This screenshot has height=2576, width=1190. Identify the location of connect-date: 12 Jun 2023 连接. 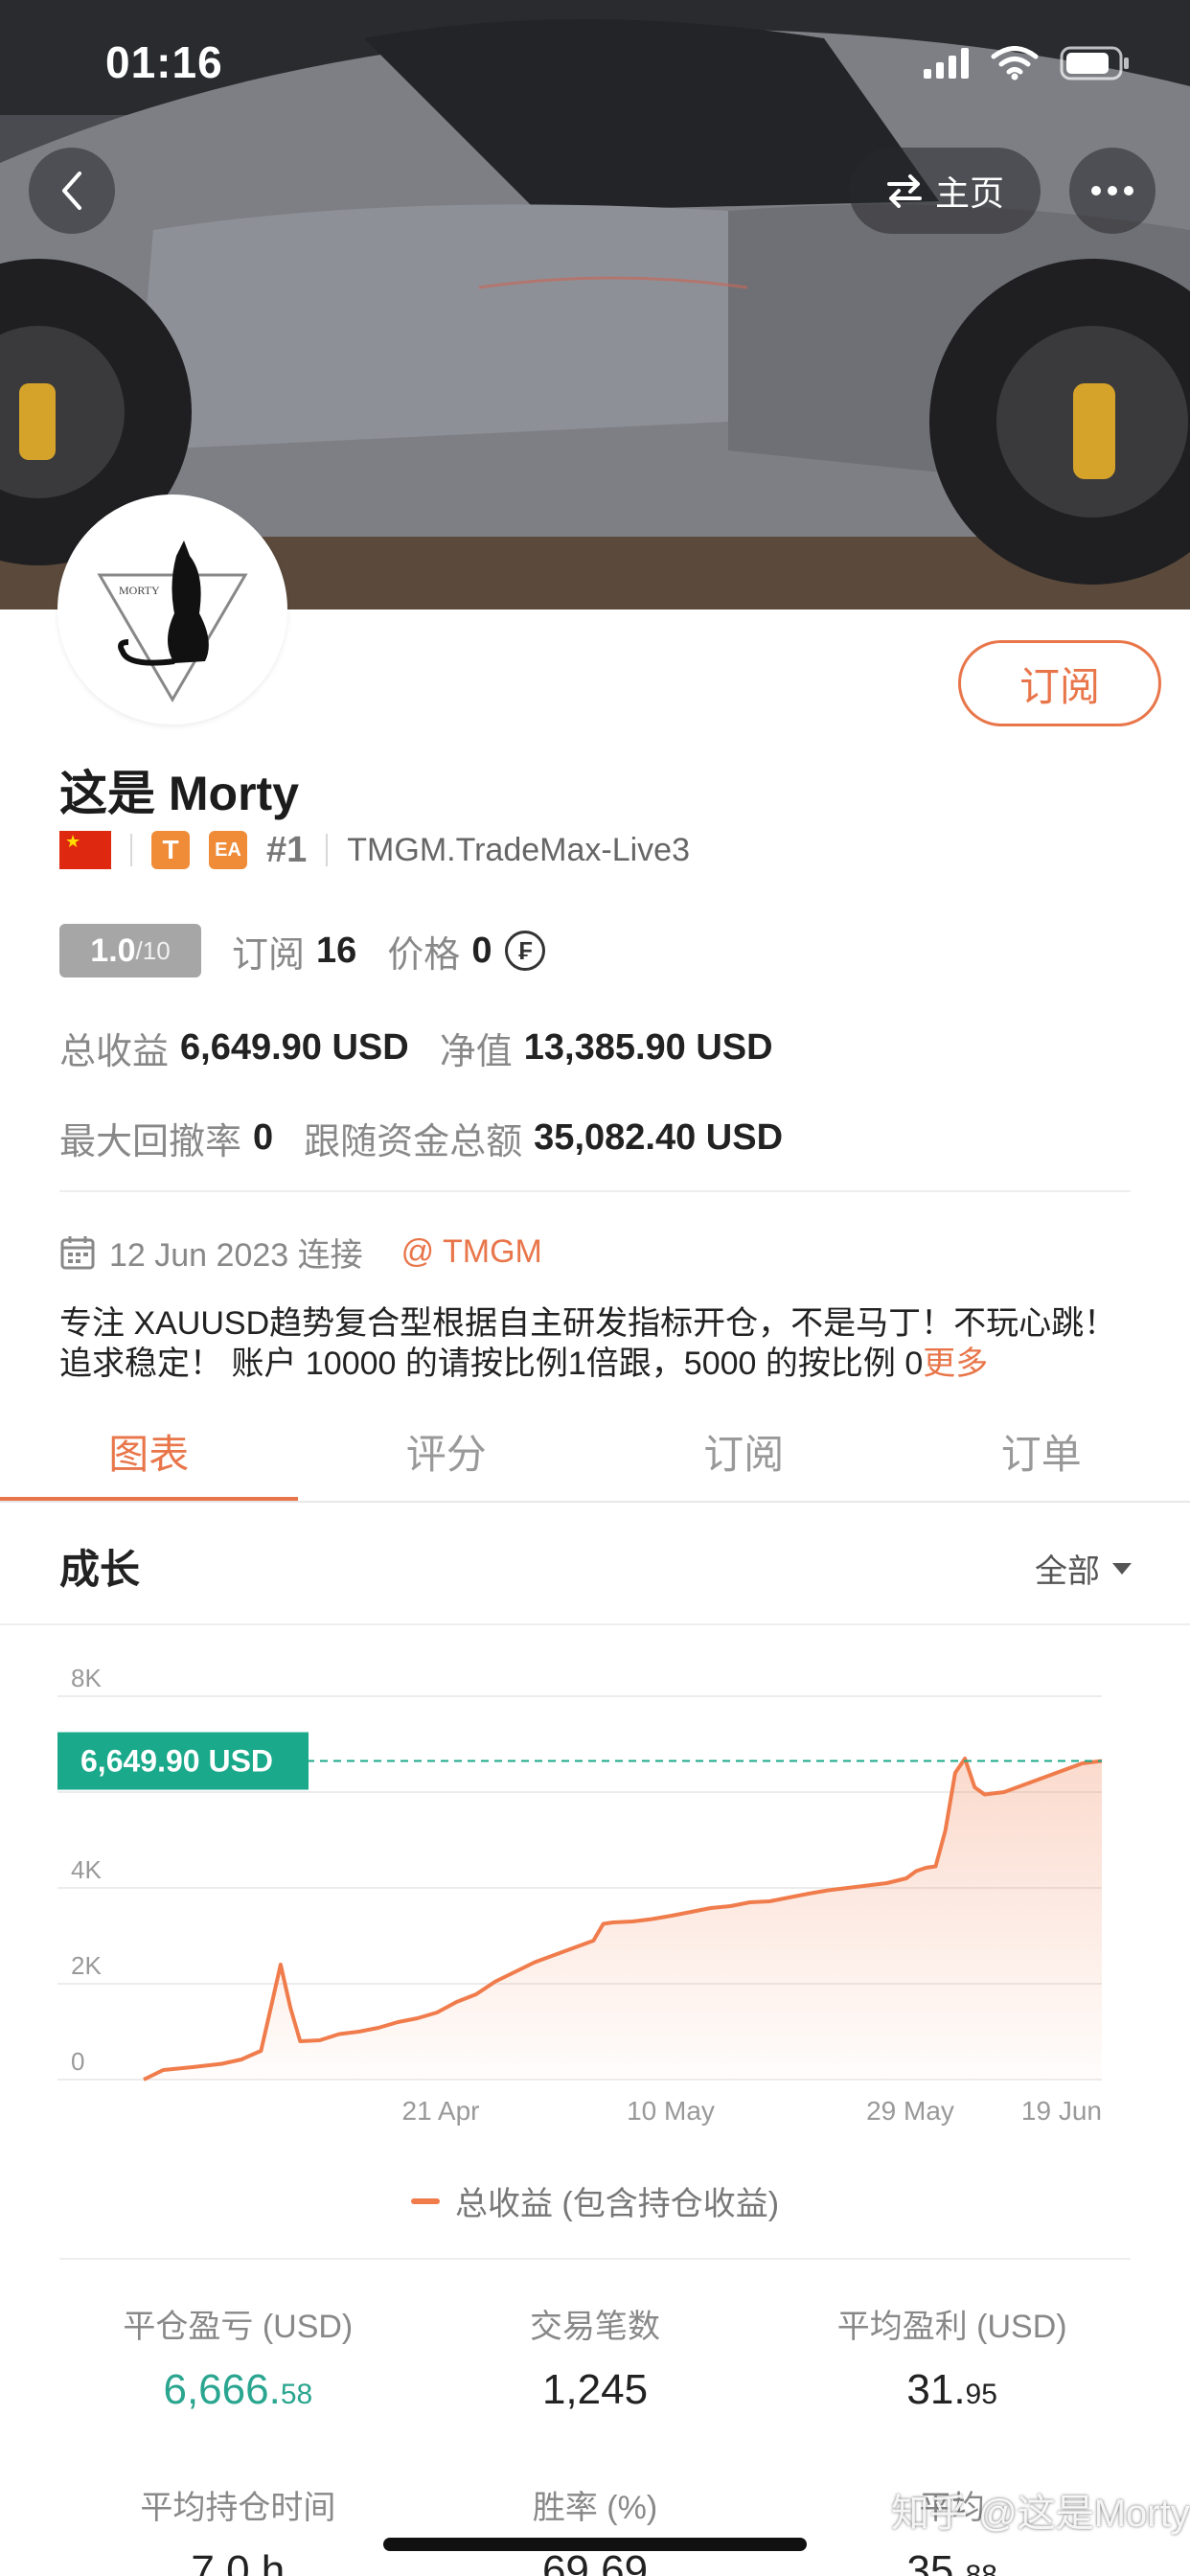
(236, 1255).